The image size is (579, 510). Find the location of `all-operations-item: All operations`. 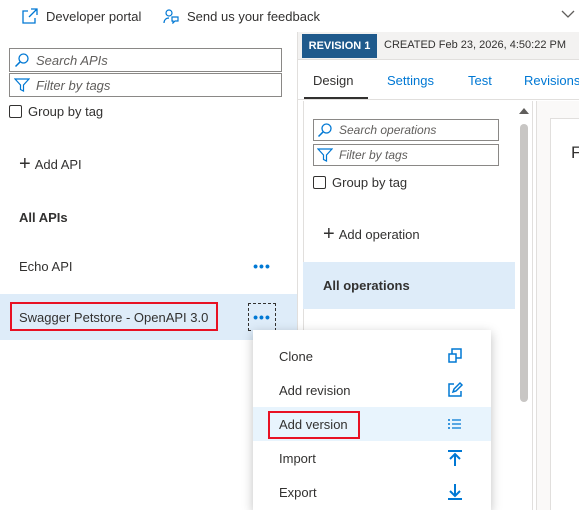

all-operations-item: All operations is located at coordinates (409, 285).